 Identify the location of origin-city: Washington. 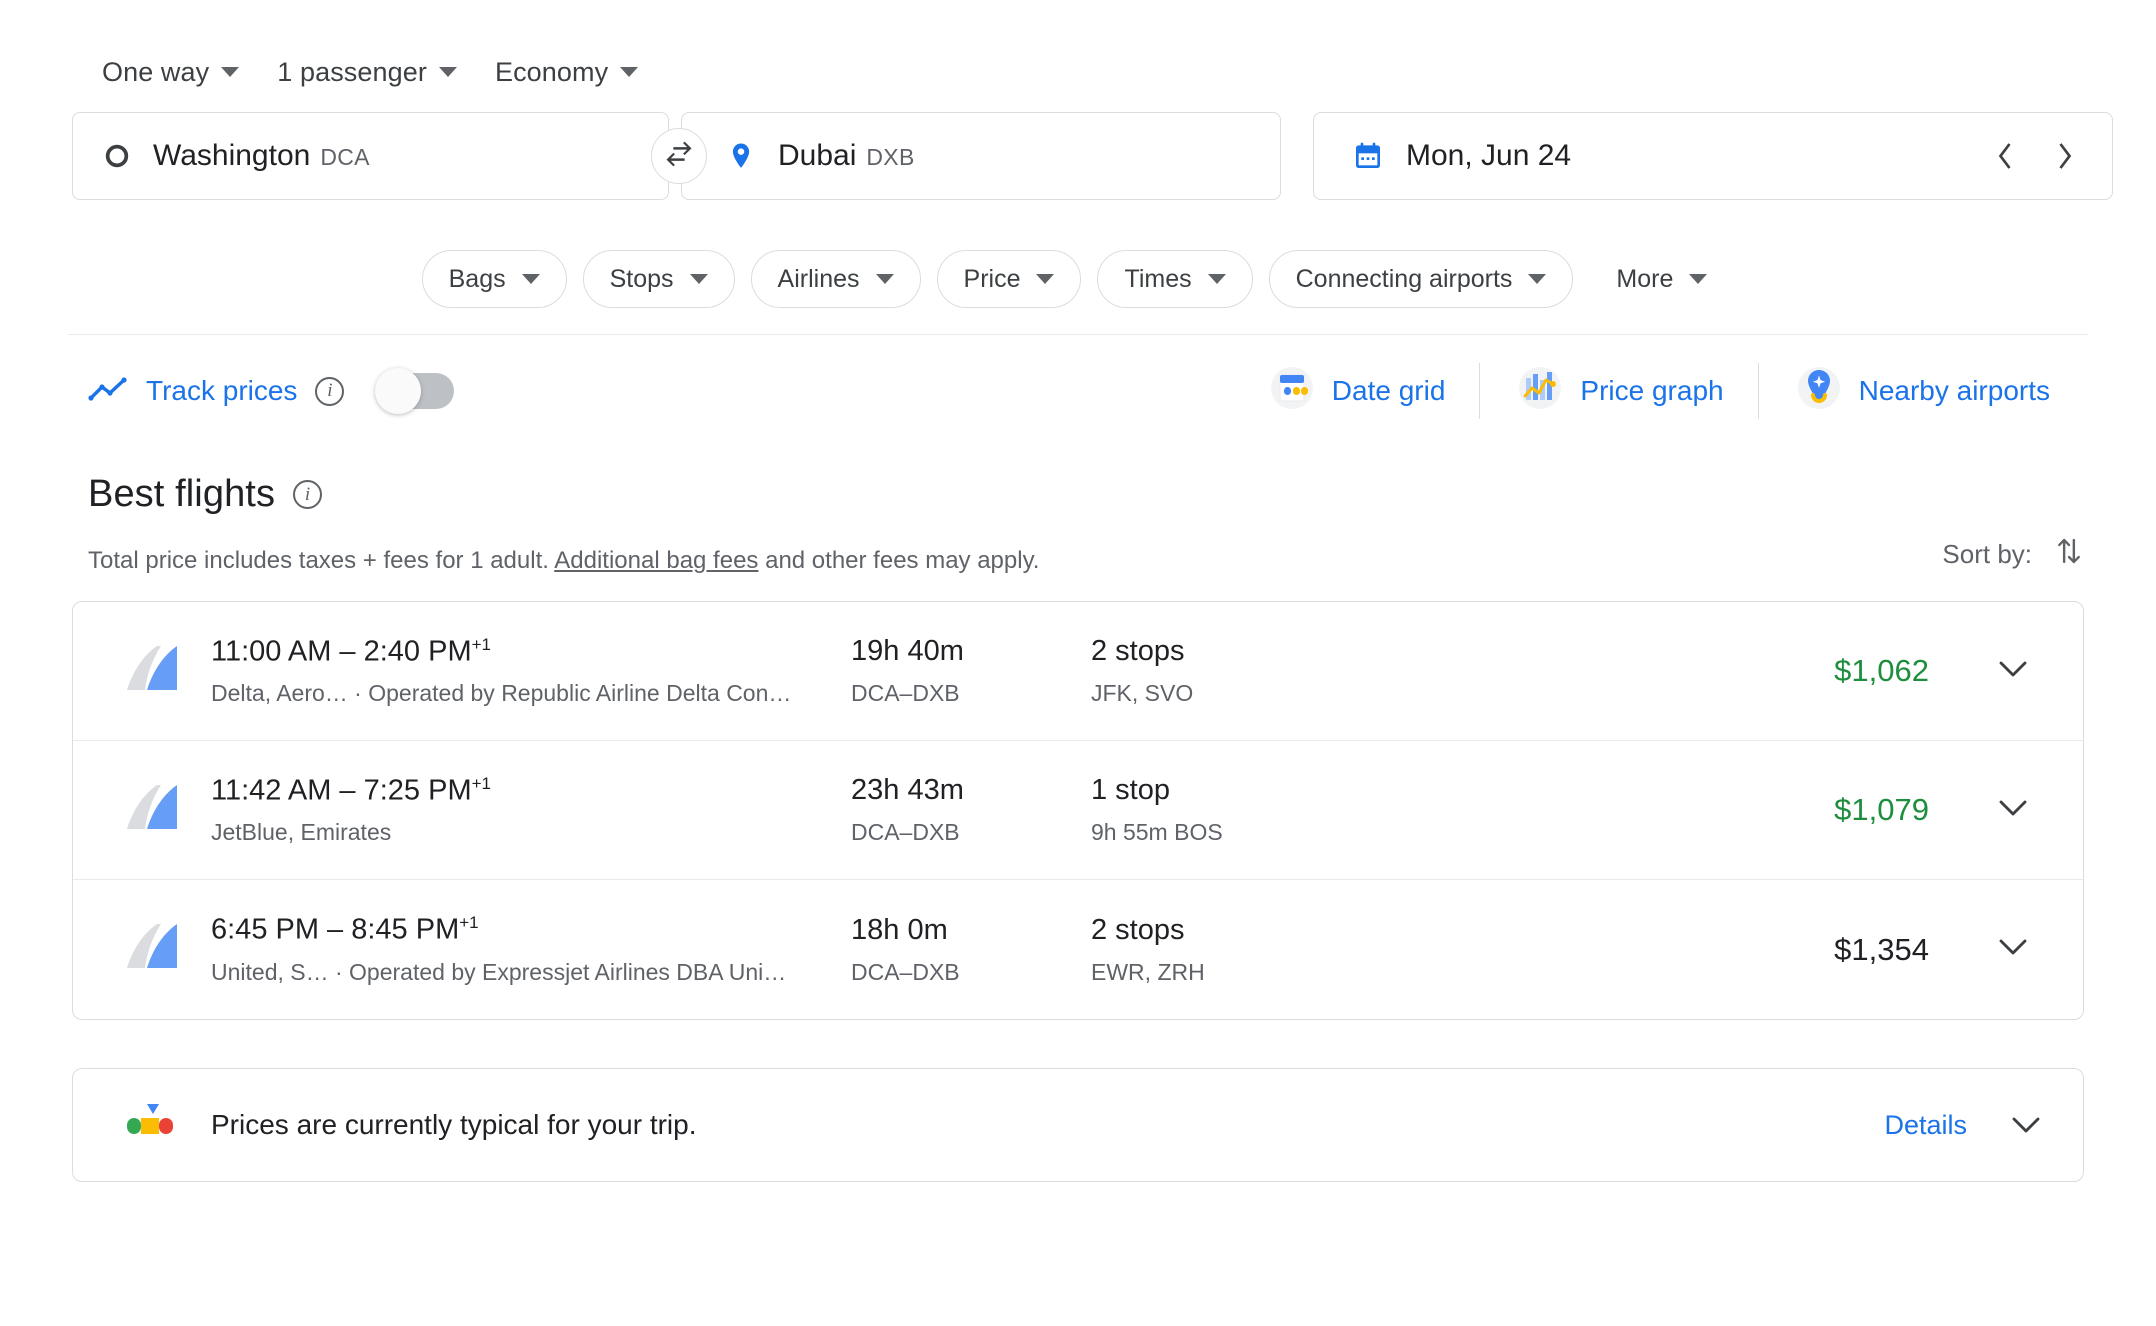
(232, 155).